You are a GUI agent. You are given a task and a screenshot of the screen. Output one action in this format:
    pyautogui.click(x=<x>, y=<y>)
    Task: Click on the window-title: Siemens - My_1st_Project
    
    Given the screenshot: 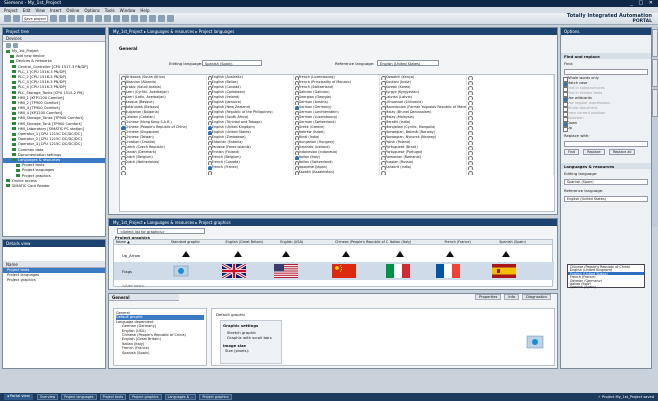 What is the action you would take?
    pyautogui.click(x=33, y=3)
    